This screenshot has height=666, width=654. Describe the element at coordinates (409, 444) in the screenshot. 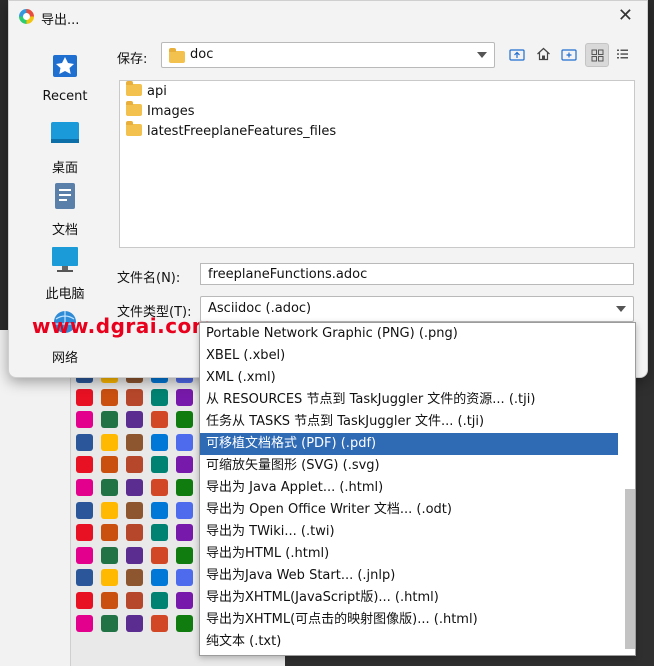

I see `dropdown-option: 可移植文档格式 (PDF) (.pdf)` at that location.